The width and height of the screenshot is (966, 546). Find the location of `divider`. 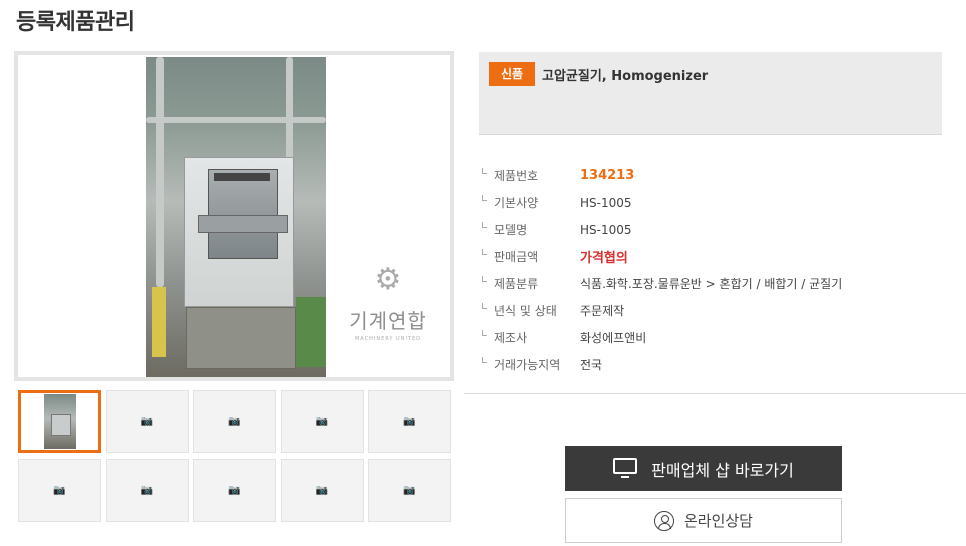

divider is located at coordinates (715, 393).